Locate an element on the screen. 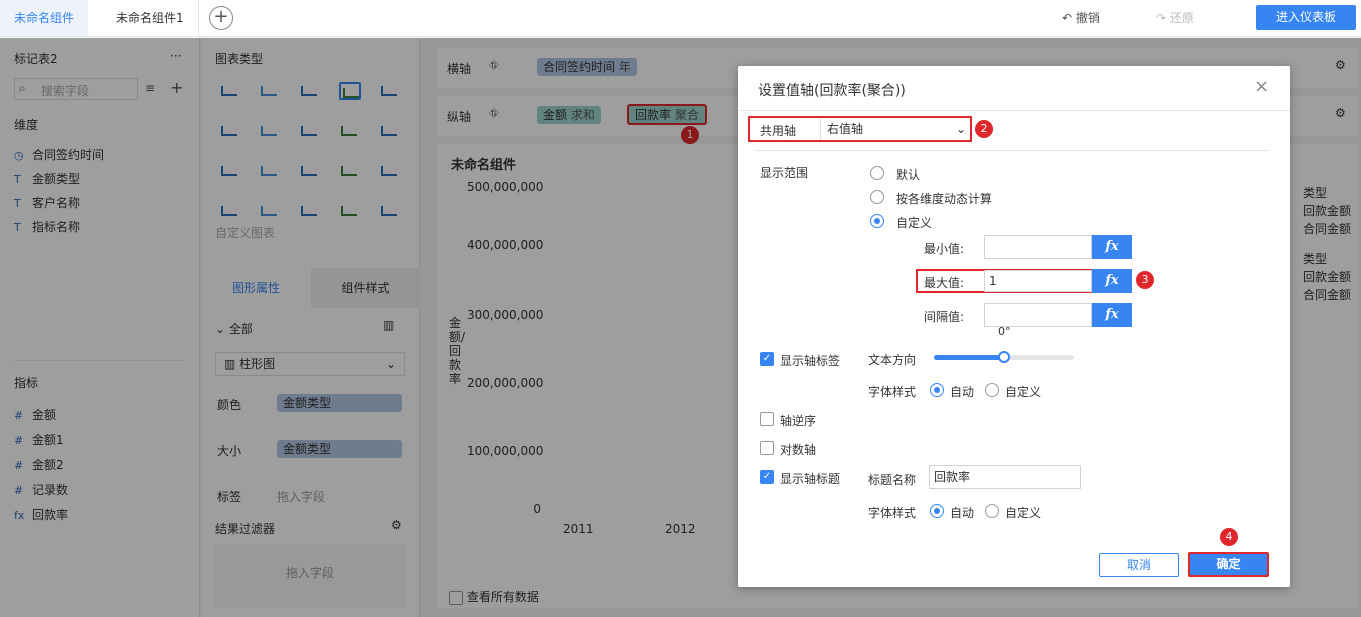  show-axis-title-label: 显示轴标题 is located at coordinates (810, 479).